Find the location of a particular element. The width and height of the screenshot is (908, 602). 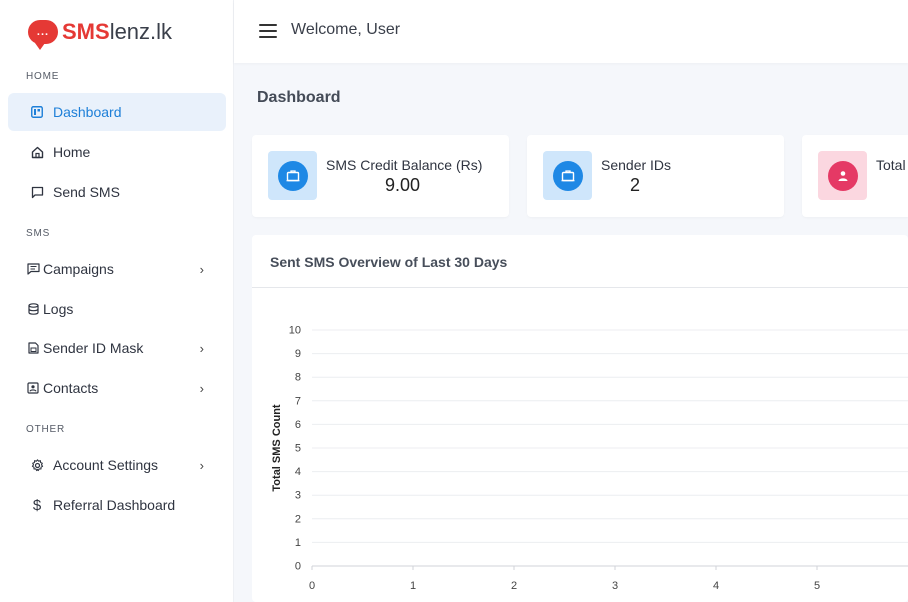

sidebar-item-campaigns: Campaigns › is located at coordinates (117, 269).